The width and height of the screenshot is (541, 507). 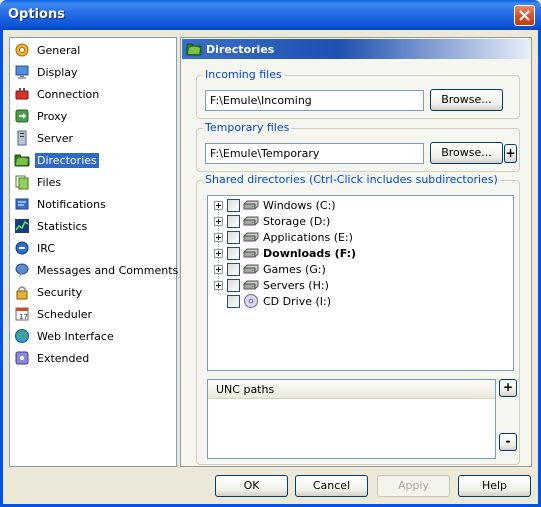 I want to click on sidebar-item-directories: Directories, so click(x=56, y=160).